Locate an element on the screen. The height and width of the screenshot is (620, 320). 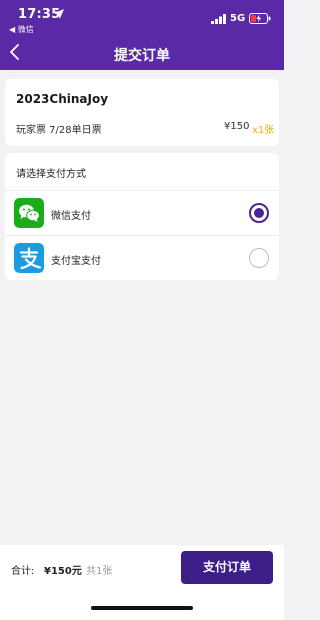
battery-charging-icon is located at coordinates (260, 18).